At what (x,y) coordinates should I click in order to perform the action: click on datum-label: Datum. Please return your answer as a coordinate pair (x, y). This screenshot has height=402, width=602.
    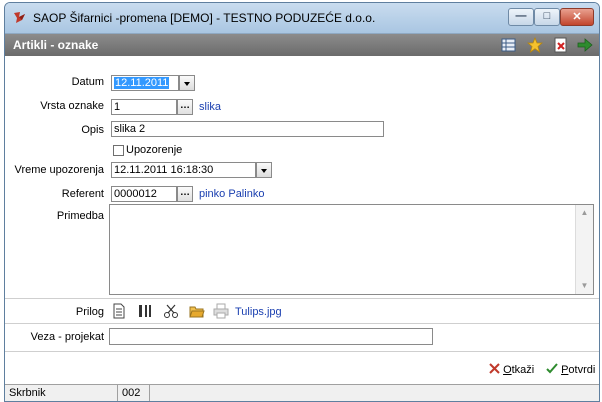
    Looking at the image, I should click on (87, 82).